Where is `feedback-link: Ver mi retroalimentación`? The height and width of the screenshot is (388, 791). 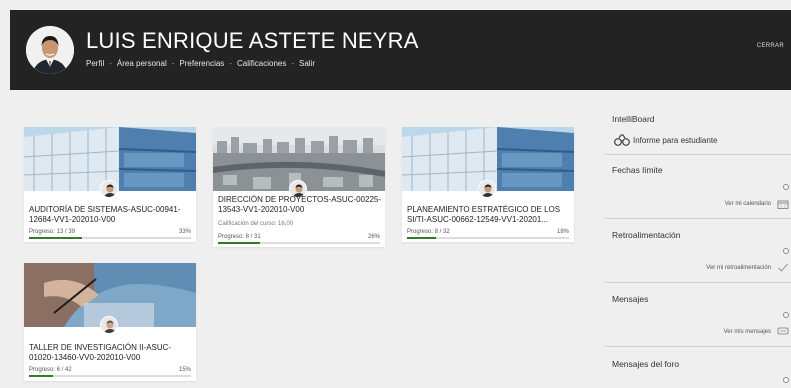 feedback-link: Ver mi retroalimentación is located at coordinates (738, 268).